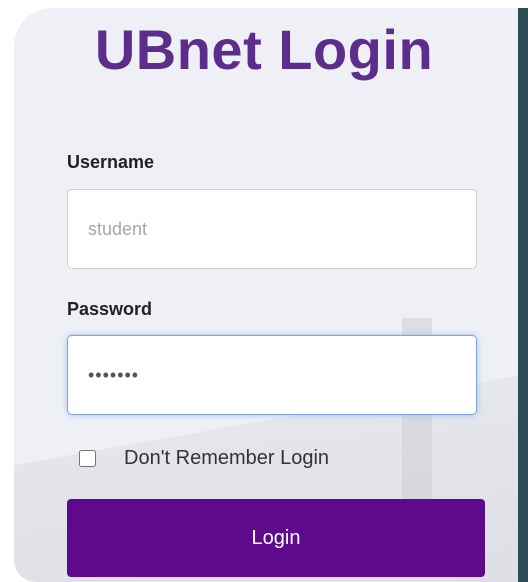 This screenshot has width=528, height=582. Describe the element at coordinates (110, 309) in the screenshot. I see `password-label: Password` at that location.